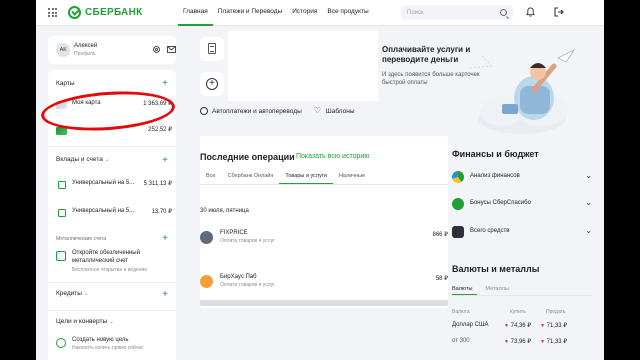  What do you see at coordinates (324, 239) in the screenshot?
I see `operation-row: FIXPRICE Оплата товаров и услуг 866 ₽` at bounding box center [324, 239].